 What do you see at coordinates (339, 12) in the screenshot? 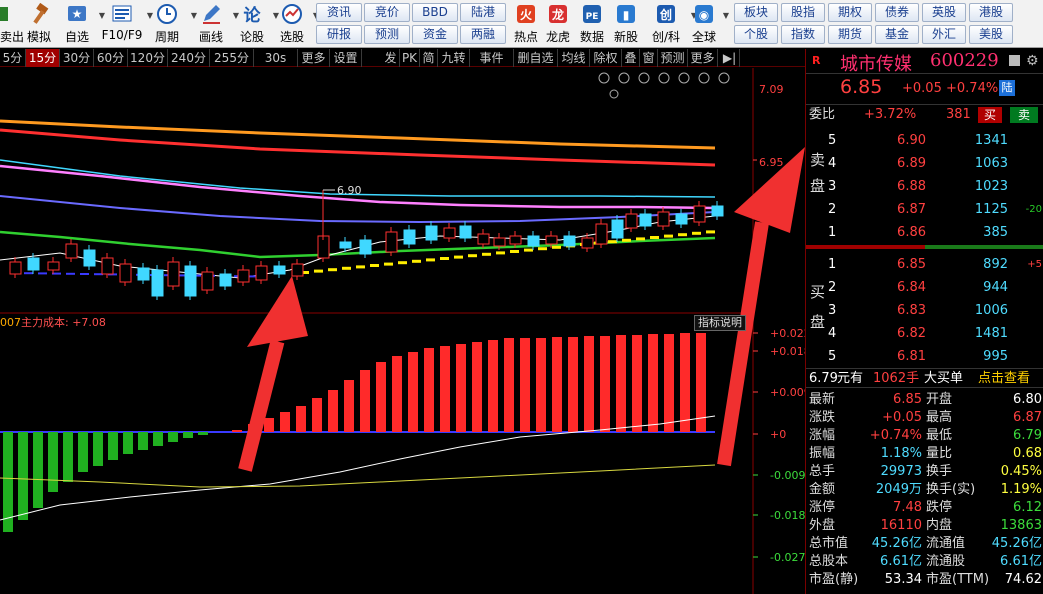
I see `quick-button: 资讯` at bounding box center [339, 12].